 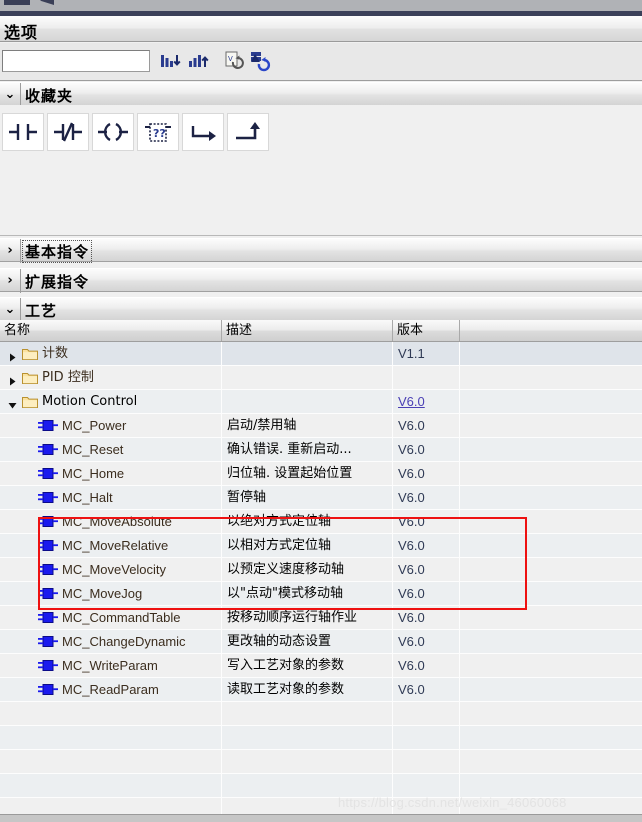 What do you see at coordinates (115, 545) in the screenshot?
I see `row-label: MC_MoveRelative` at bounding box center [115, 545].